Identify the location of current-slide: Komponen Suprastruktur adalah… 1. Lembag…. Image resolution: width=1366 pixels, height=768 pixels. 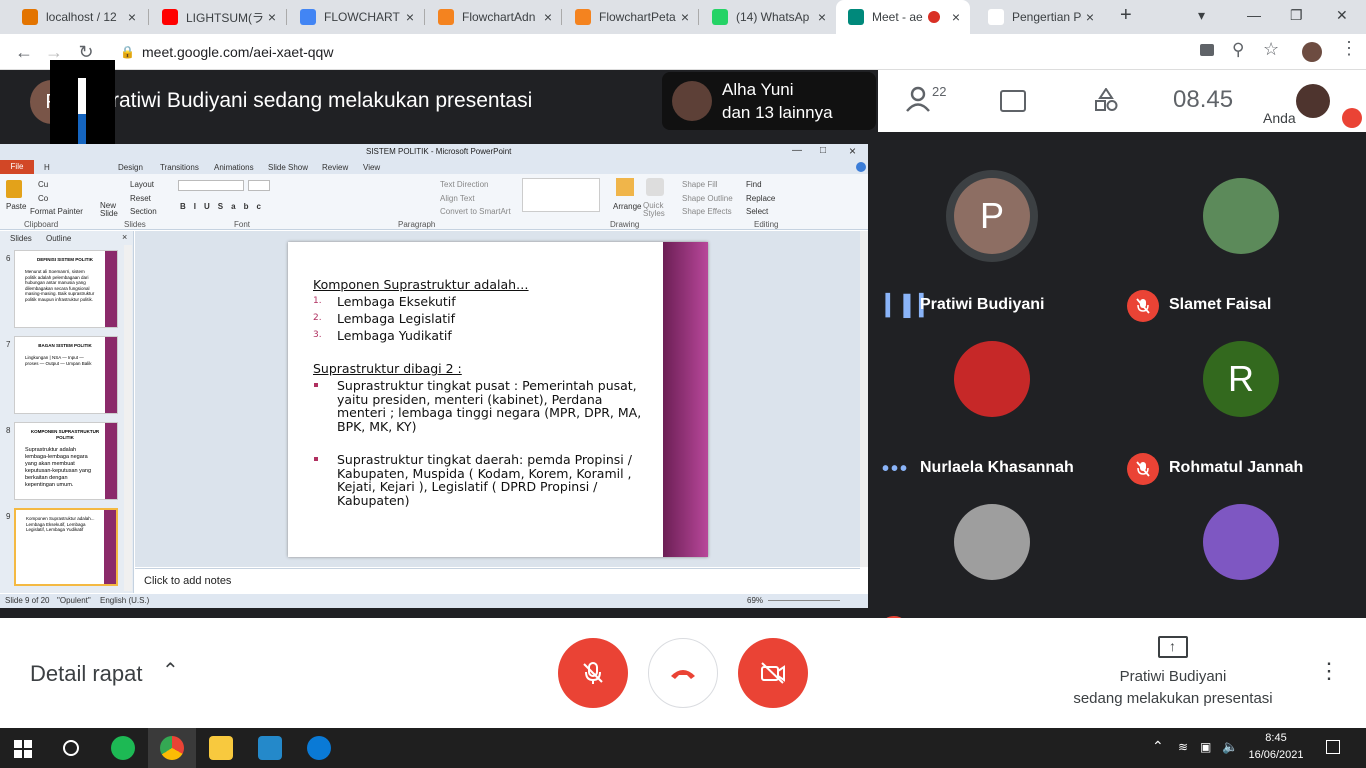
(498, 399).